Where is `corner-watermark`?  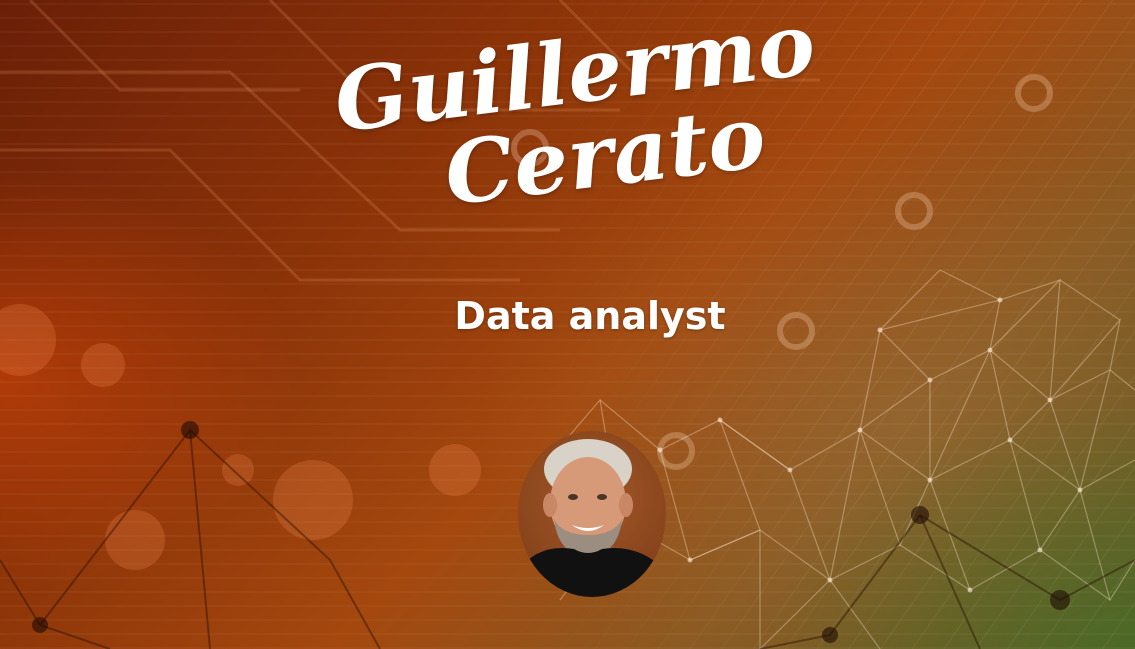
corner-watermark is located at coordinates (1109, 15).